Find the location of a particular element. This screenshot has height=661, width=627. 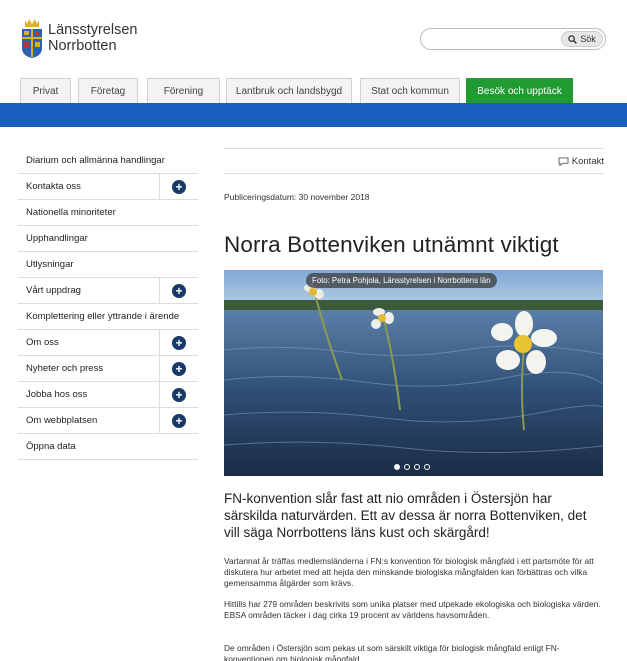

sidebar-item-kontakta-oss: Kontakta oss + is located at coordinates (108, 187).